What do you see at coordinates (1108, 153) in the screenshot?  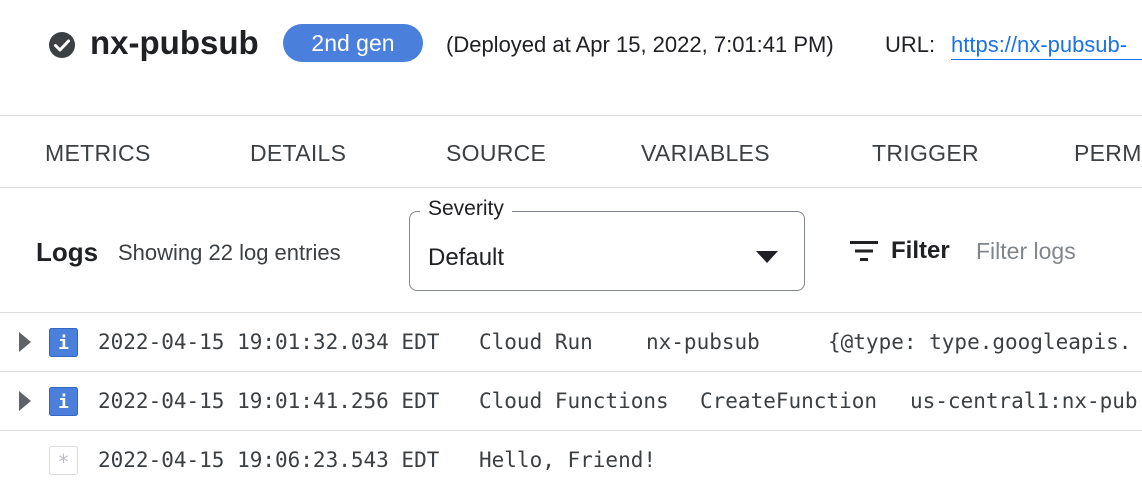 I see `tab-permissions: PERM` at bounding box center [1108, 153].